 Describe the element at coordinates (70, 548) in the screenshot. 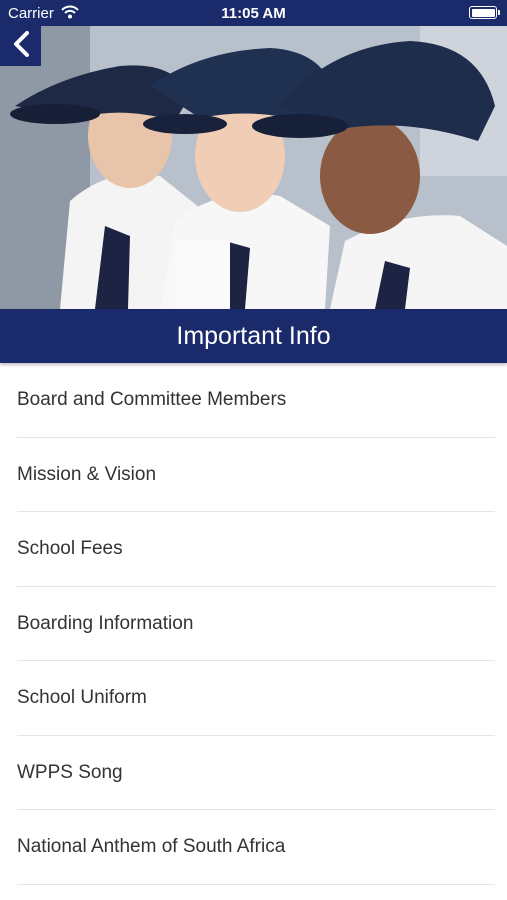

I see `menu-item-label: School Fees` at that location.